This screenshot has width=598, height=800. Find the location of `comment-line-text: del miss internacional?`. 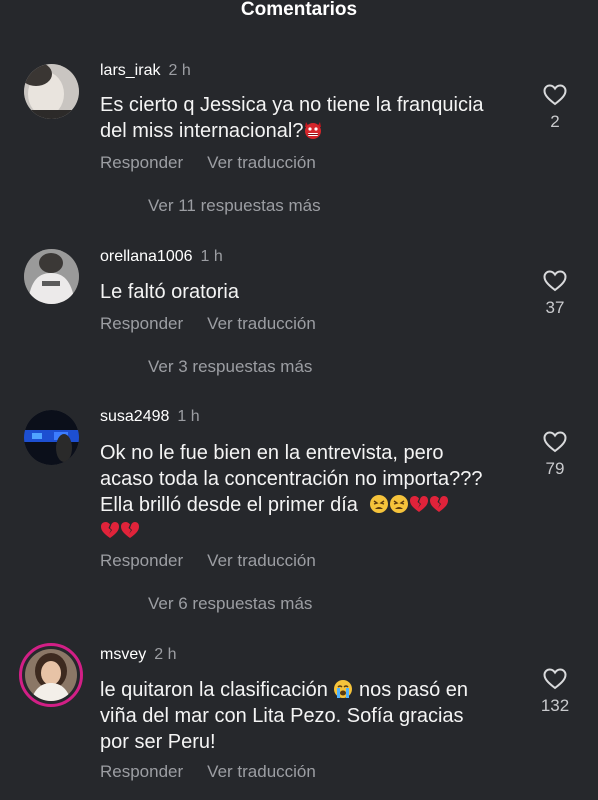

comment-line-text: del miss internacional? is located at coordinates (202, 131).